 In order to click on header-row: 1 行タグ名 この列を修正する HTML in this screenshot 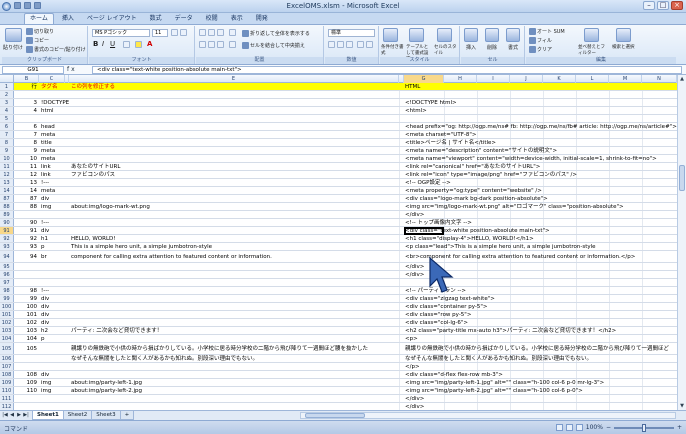, I will do `click(338, 87)`.